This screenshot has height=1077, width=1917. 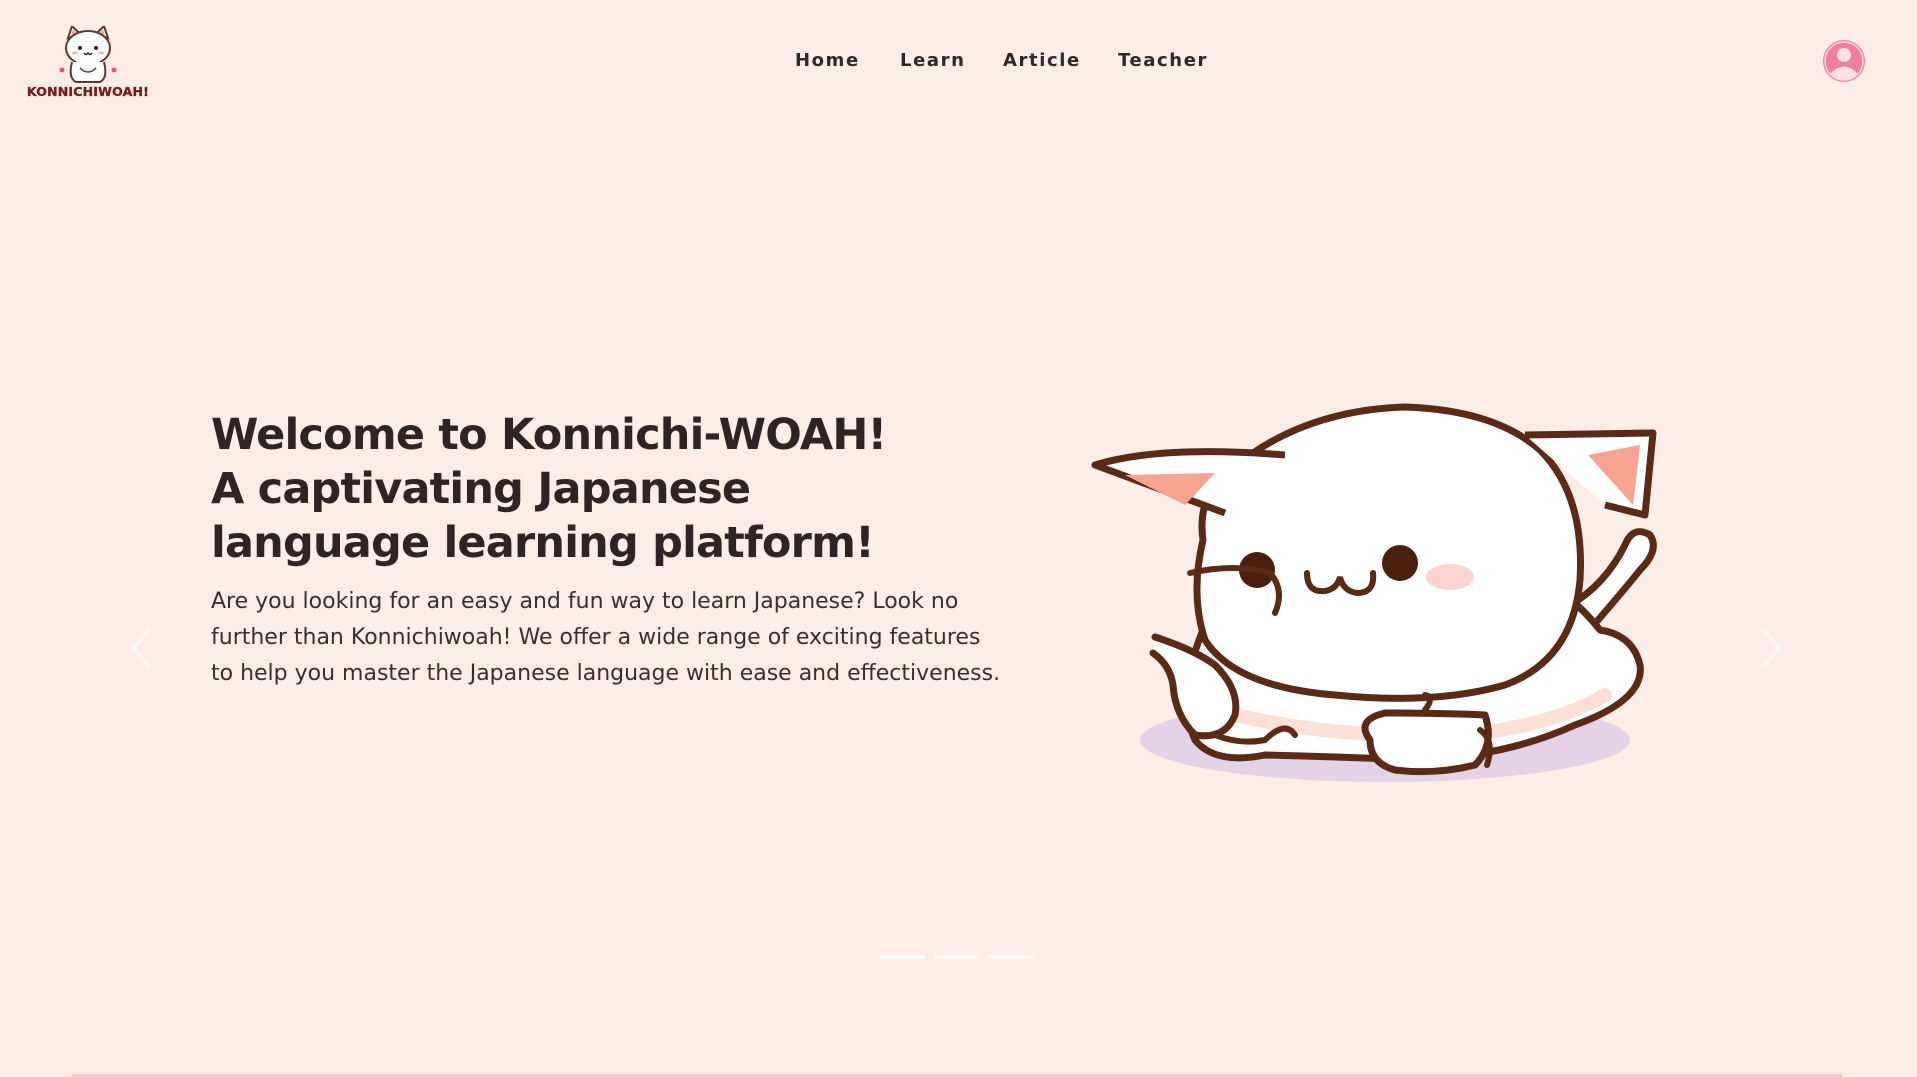 I want to click on carousel-prev-button, so click(x=141, y=648).